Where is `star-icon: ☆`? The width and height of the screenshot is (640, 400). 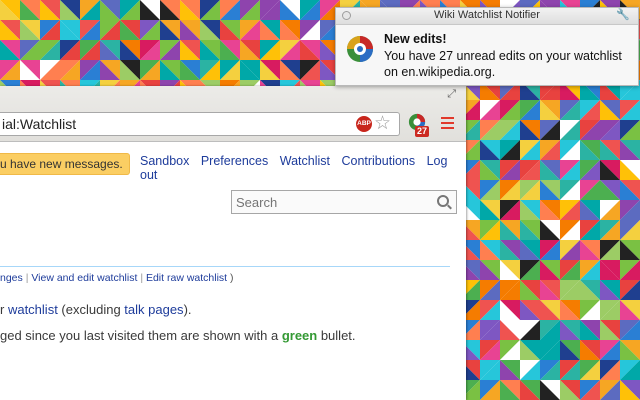
star-icon: ☆ is located at coordinates (382, 124).